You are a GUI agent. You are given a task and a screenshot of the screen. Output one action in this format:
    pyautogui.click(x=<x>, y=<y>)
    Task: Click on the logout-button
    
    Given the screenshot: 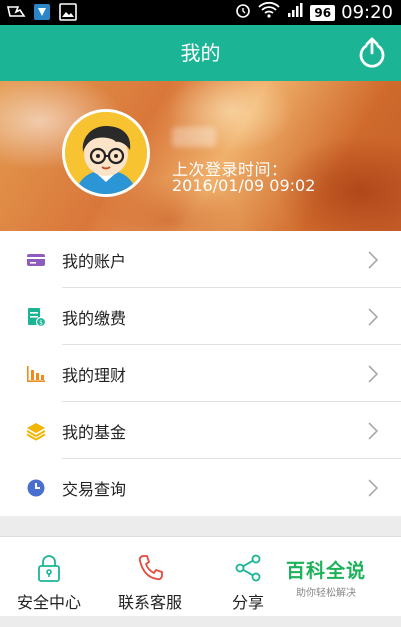 What is the action you would take?
    pyautogui.click(x=372, y=53)
    